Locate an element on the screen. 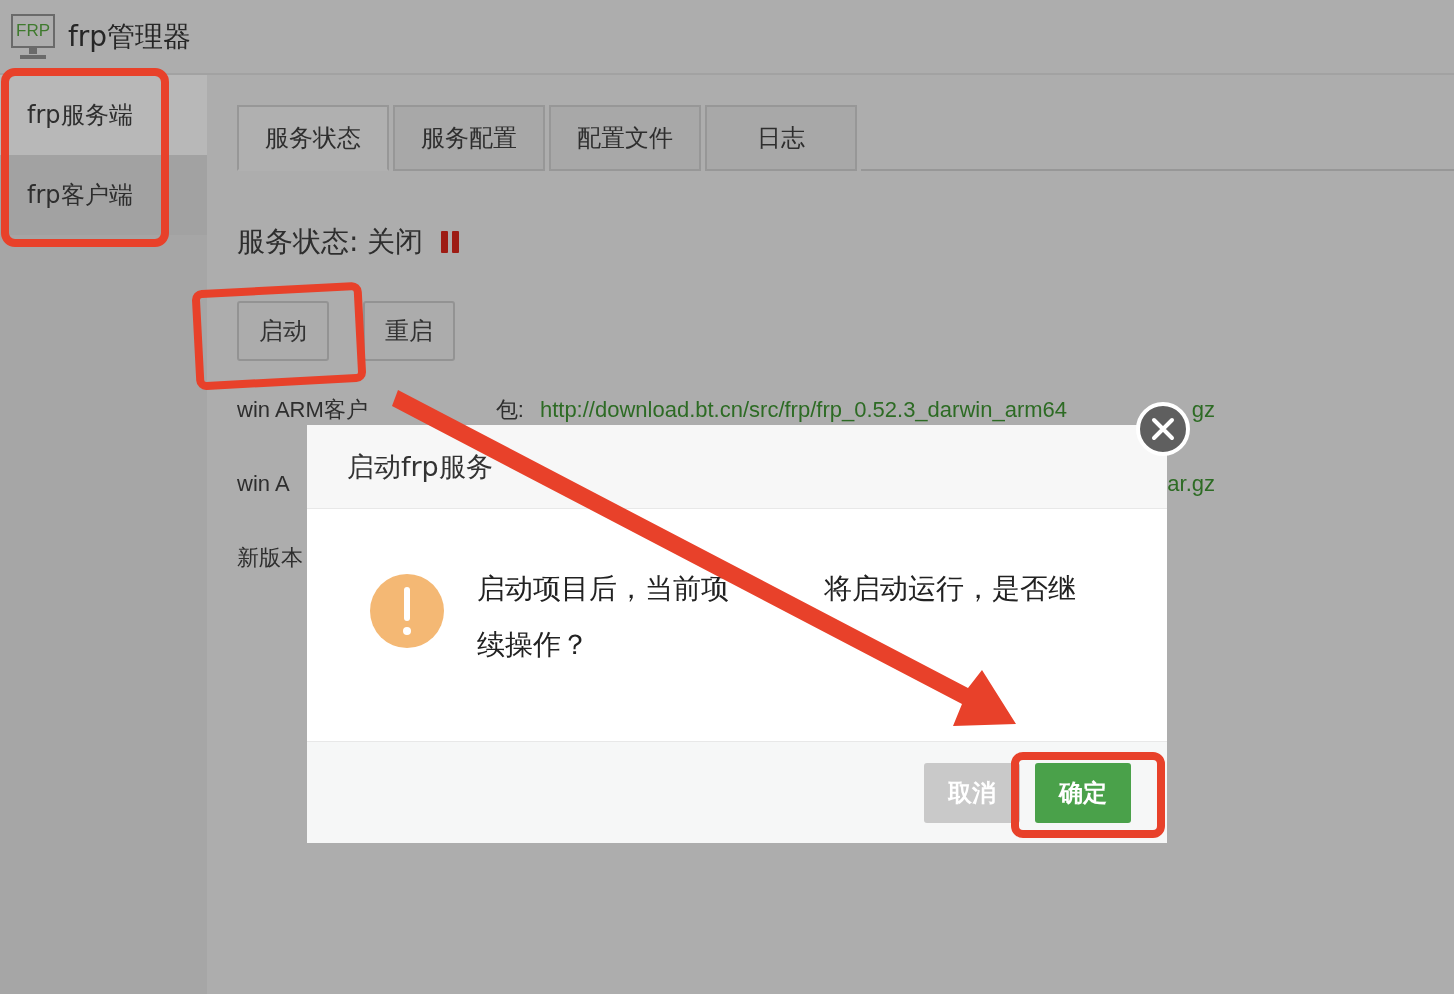 Image resolution: width=1454 pixels, height=994 pixels. download-label: 包: is located at coordinates (509, 410).